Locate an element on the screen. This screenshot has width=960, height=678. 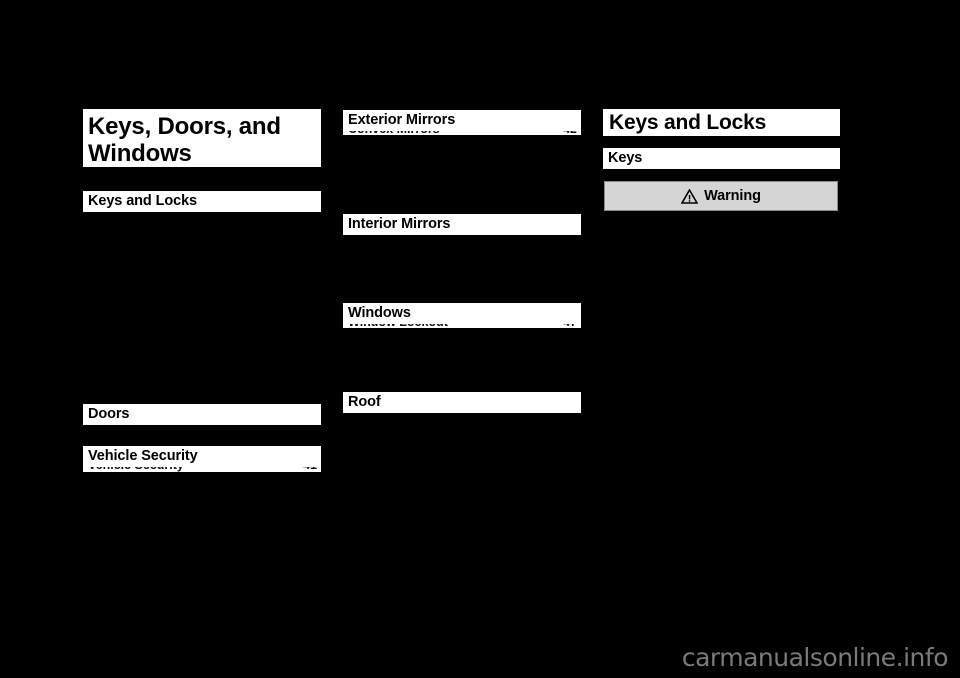
section-heading-label: Exterior Mirrors is located at coordinates (402, 120).